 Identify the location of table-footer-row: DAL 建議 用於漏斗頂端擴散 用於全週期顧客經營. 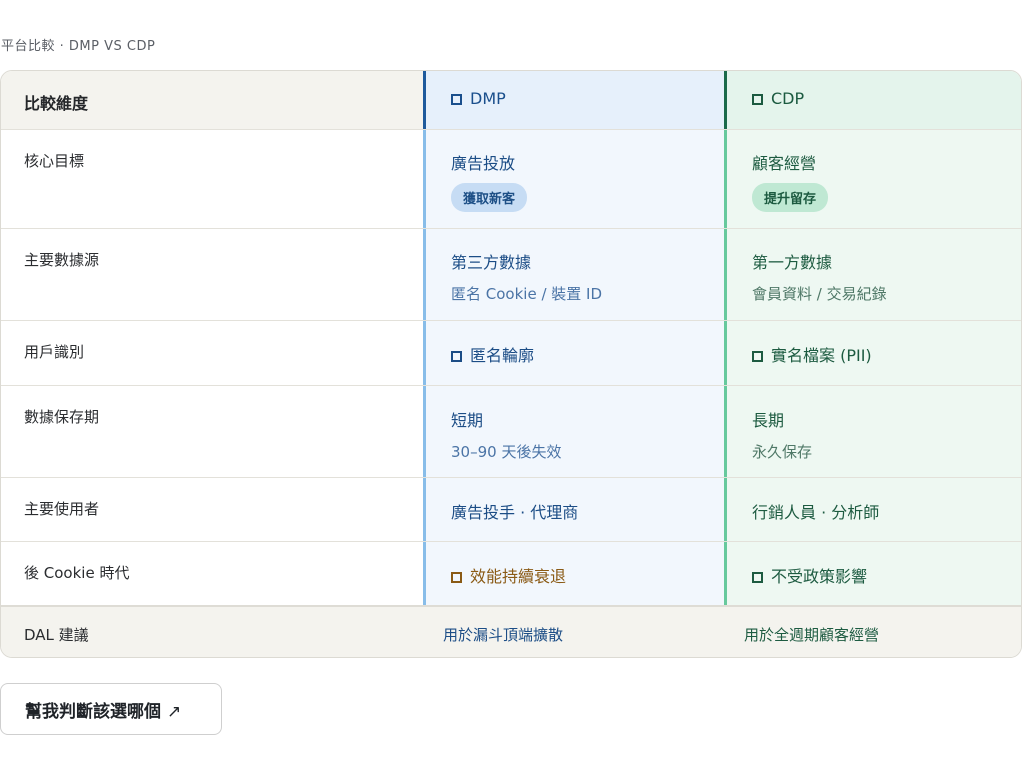
(511, 631).